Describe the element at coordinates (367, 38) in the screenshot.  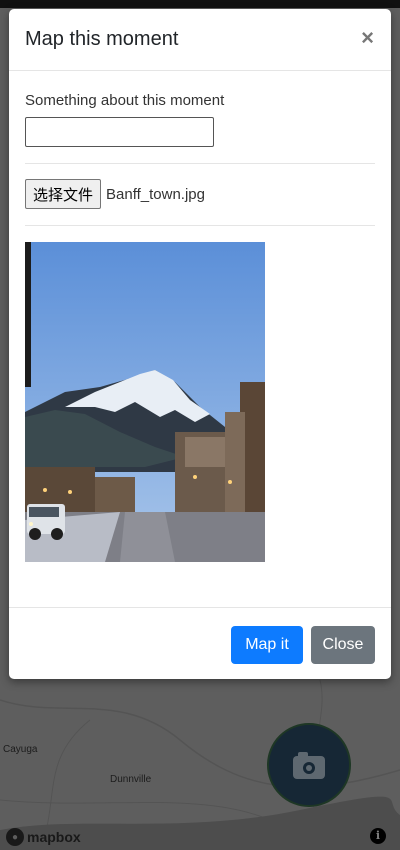
I see `close-icon: ×` at that location.